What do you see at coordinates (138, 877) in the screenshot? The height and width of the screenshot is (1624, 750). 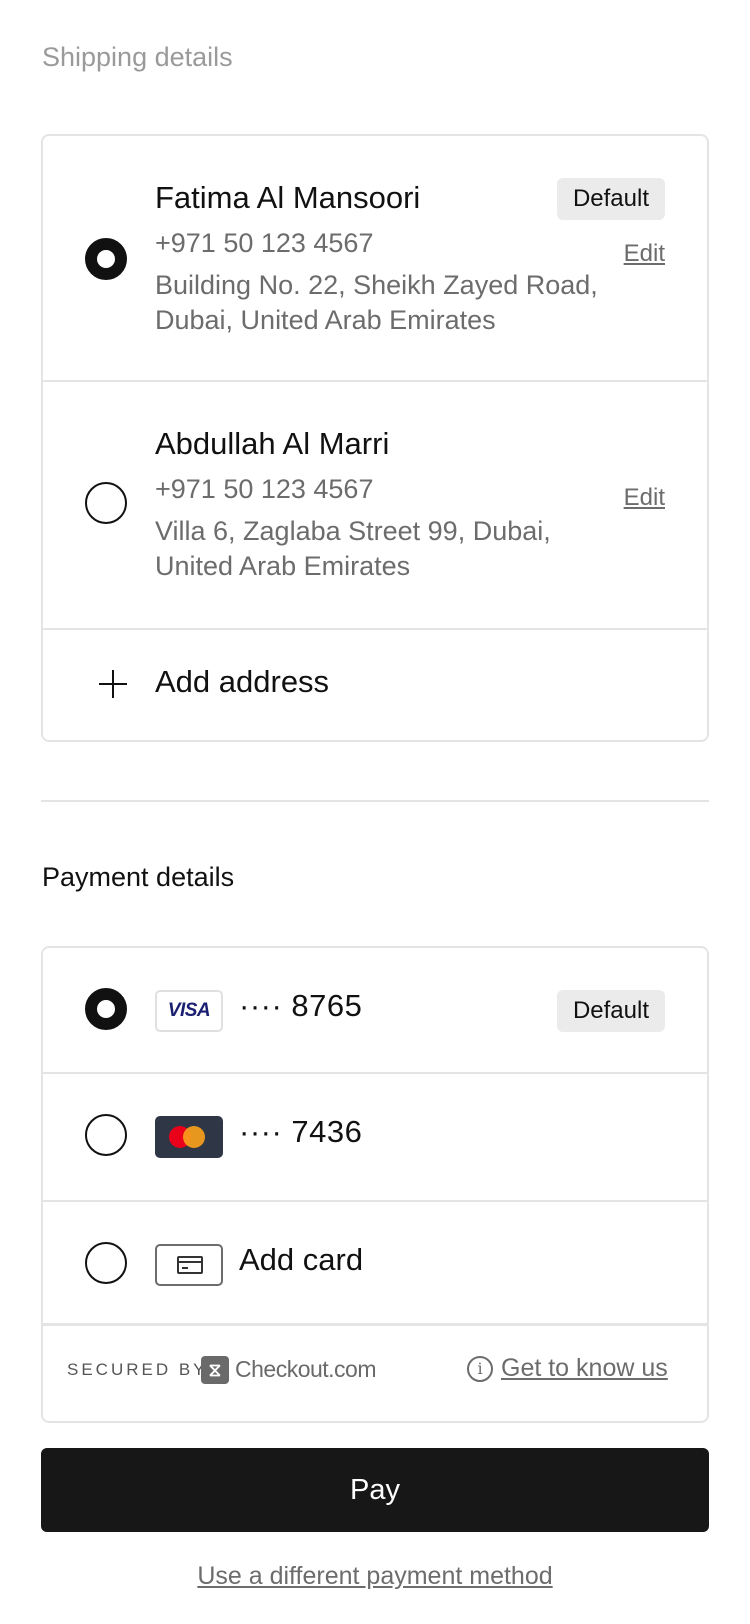 I see `payment-section-title: Payment details` at bounding box center [138, 877].